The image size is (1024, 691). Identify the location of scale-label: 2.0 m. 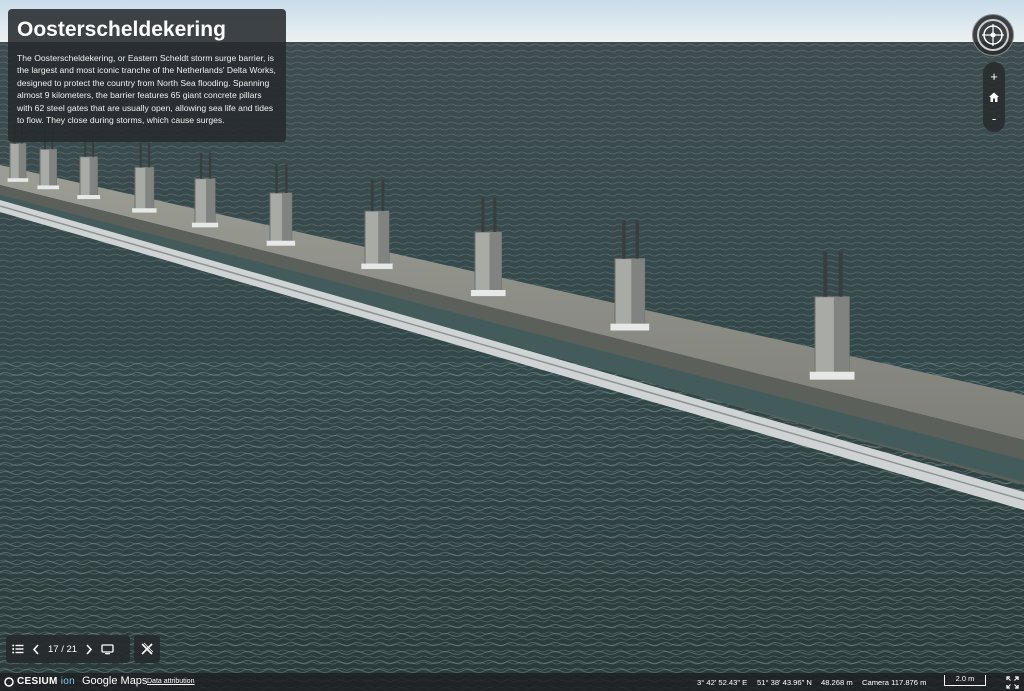
(965, 678).